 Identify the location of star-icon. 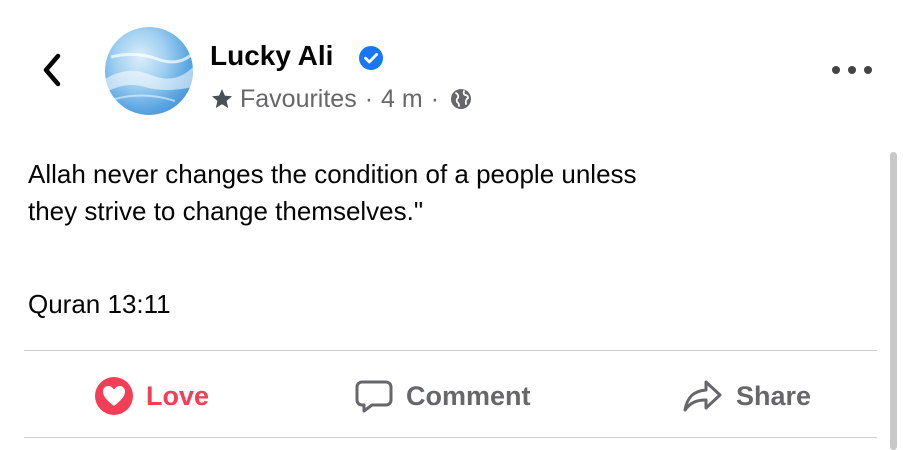
(222, 99).